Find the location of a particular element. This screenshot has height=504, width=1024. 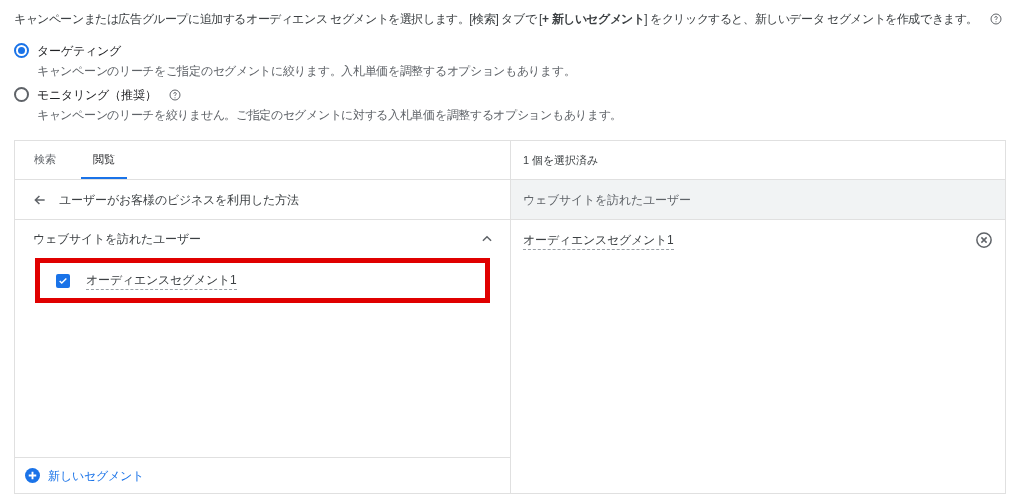

segment-label: オーディエンスセグメント1 is located at coordinates (161, 280).